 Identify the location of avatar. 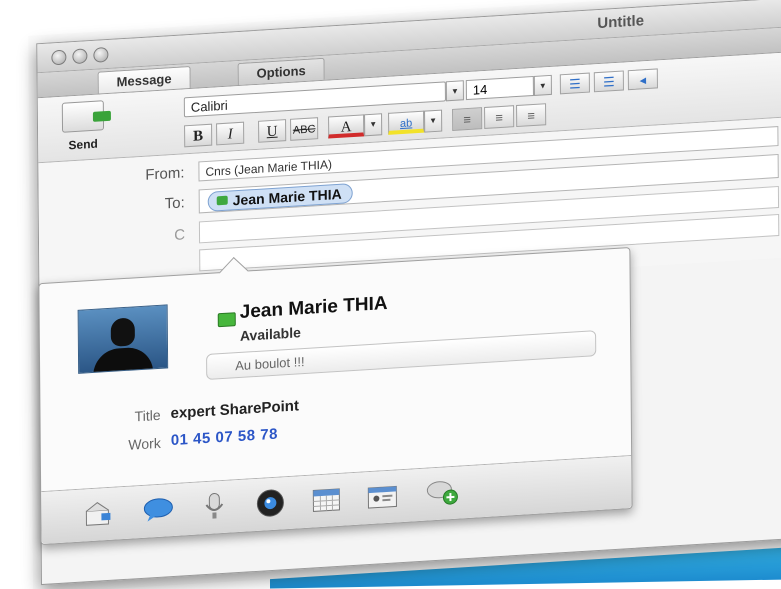
(123, 339).